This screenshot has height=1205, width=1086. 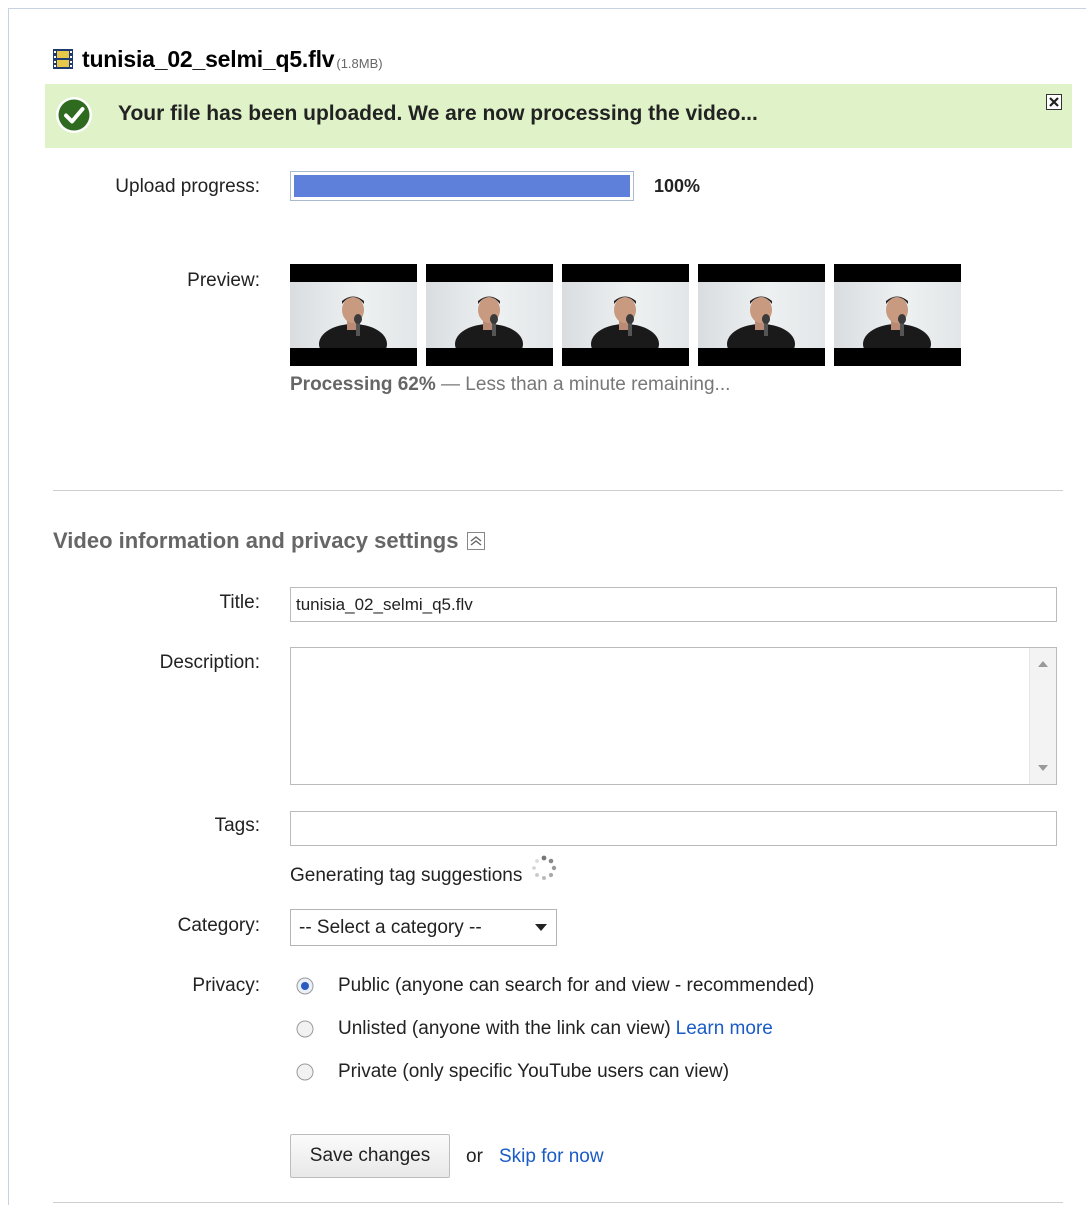 What do you see at coordinates (209, 662) in the screenshot?
I see `description-label: Description:` at bounding box center [209, 662].